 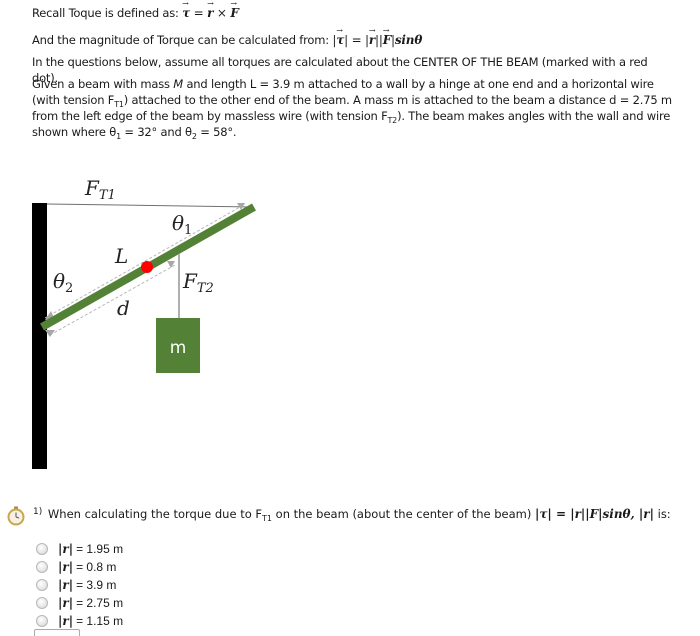 I want to click on answer-option: |r| = 0.8 m, so click(x=79, y=567).